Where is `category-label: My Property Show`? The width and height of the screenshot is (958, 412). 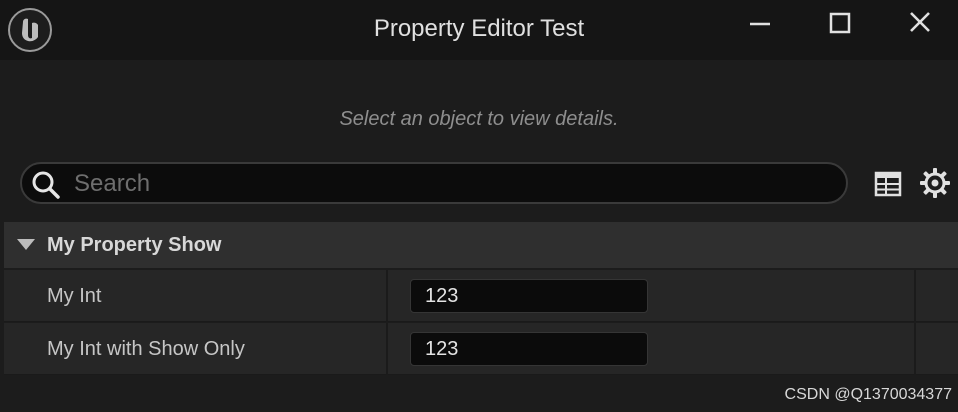 category-label: My Property Show is located at coordinates (134, 245).